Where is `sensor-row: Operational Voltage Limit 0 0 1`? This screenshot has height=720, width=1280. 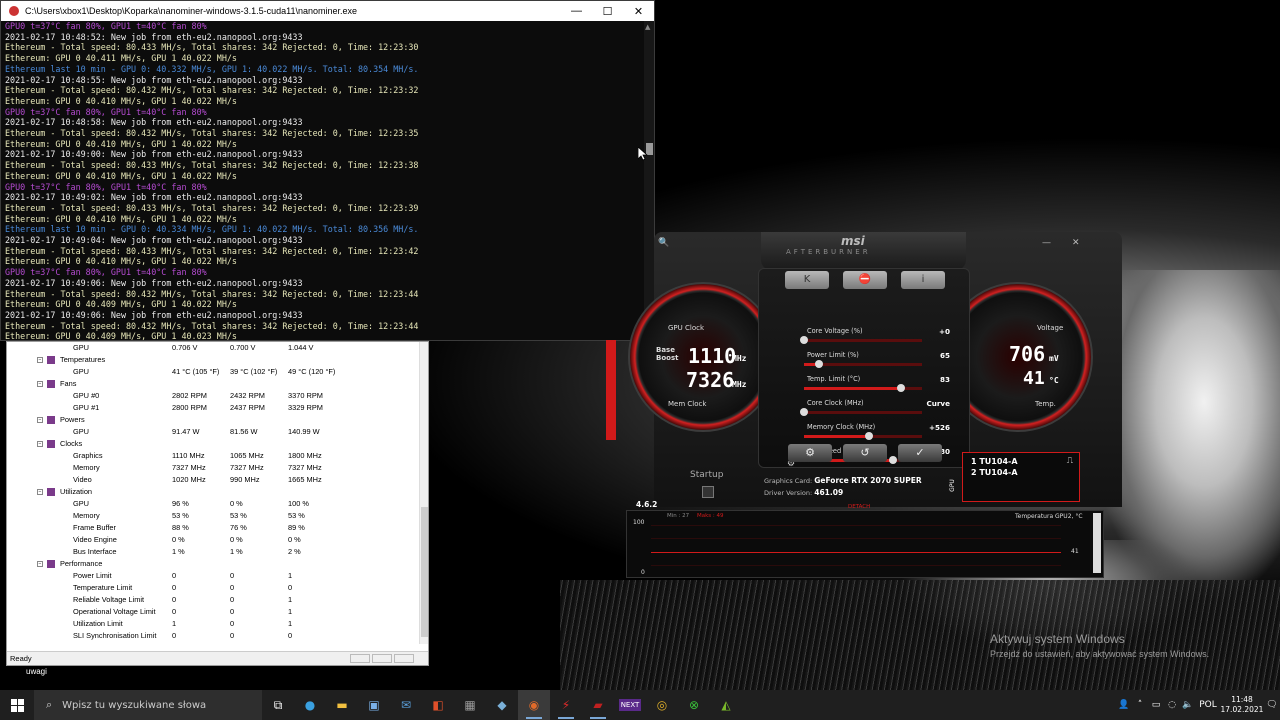
sensor-row: Operational Voltage Limit 0 0 1 is located at coordinates (214, 612).